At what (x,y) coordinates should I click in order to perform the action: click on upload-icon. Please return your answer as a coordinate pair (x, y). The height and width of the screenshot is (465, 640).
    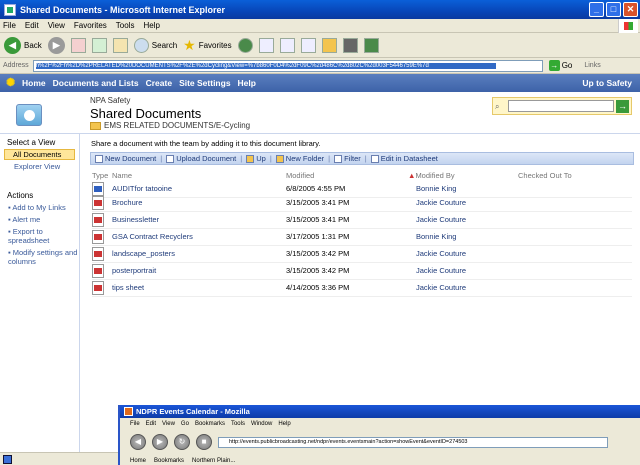
    Looking at the image, I should click on (170, 158).